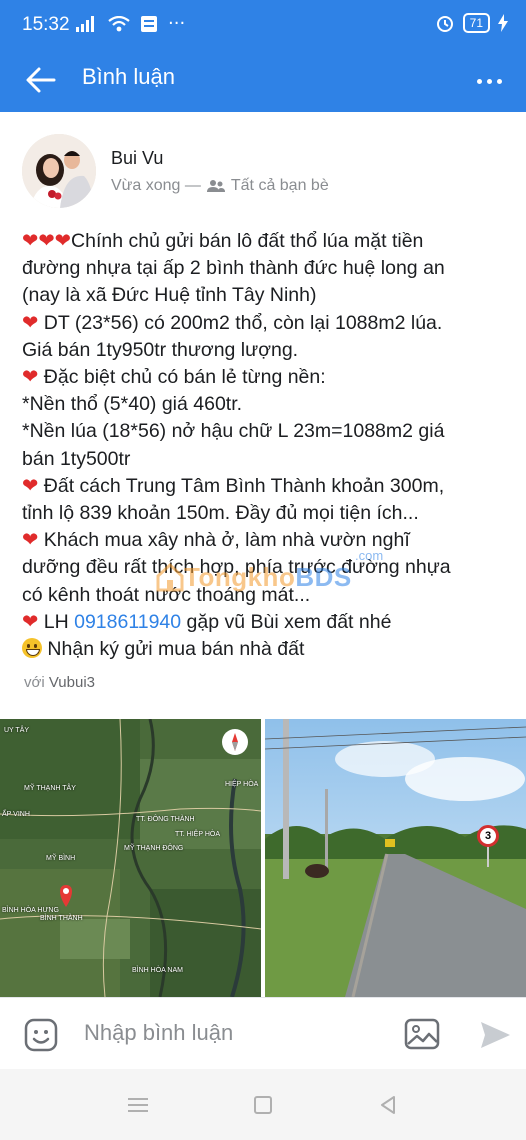 The image size is (526, 1140). Describe the element at coordinates (495, 1035) in the screenshot. I see `send-icon` at that location.